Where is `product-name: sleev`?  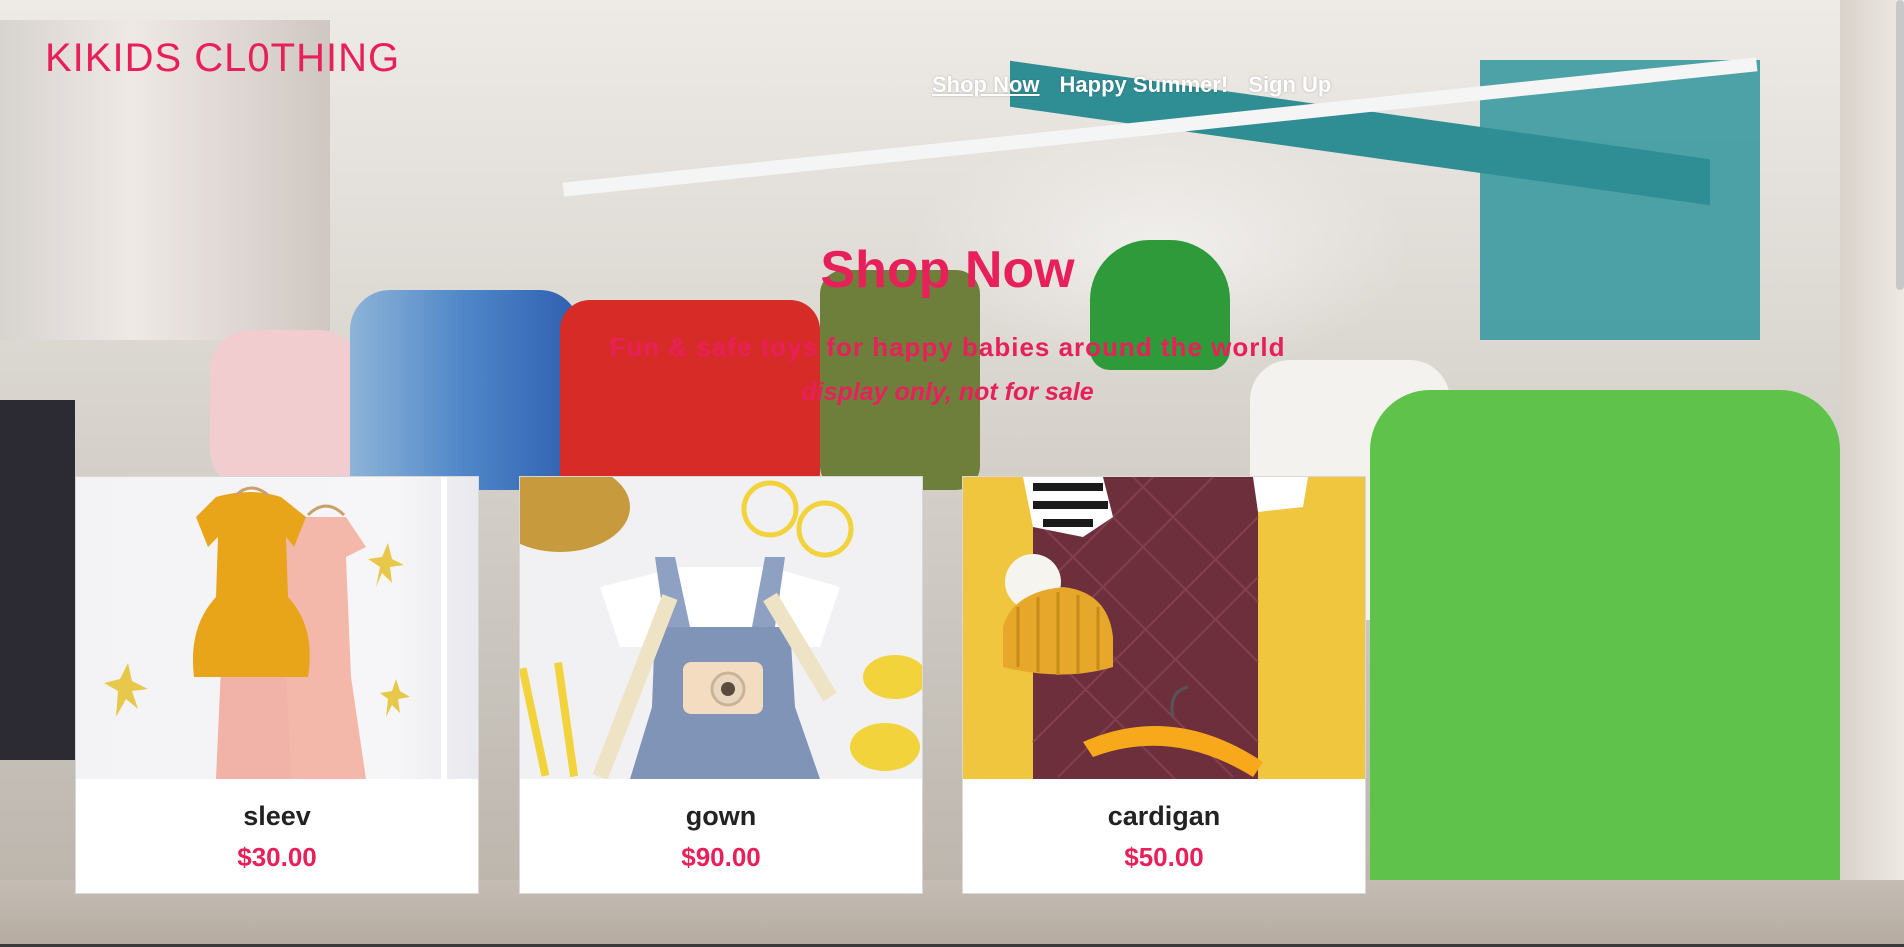 product-name: sleev is located at coordinates (277, 816).